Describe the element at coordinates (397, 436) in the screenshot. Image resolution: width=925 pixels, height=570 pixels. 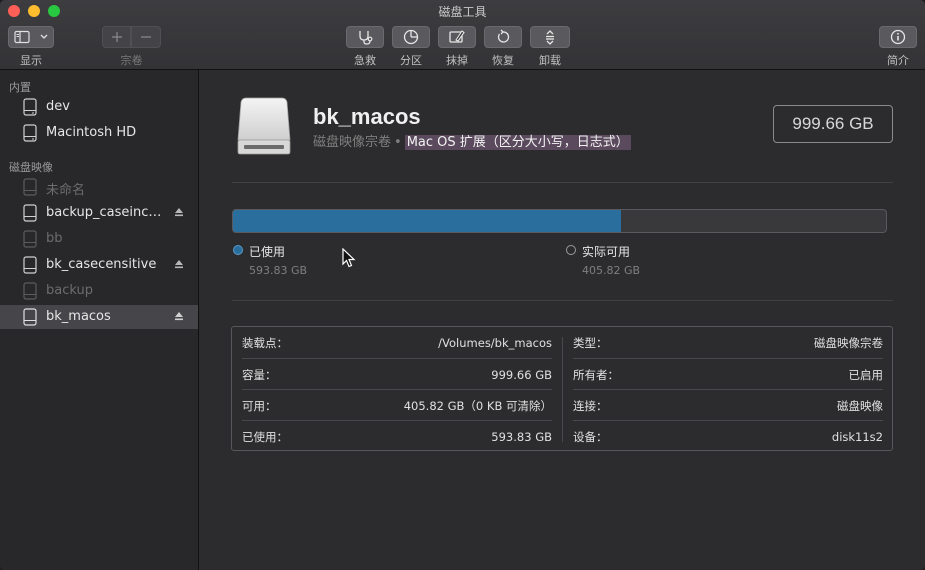
I see `info-row-used: 已使用： 593.83 GB` at that location.